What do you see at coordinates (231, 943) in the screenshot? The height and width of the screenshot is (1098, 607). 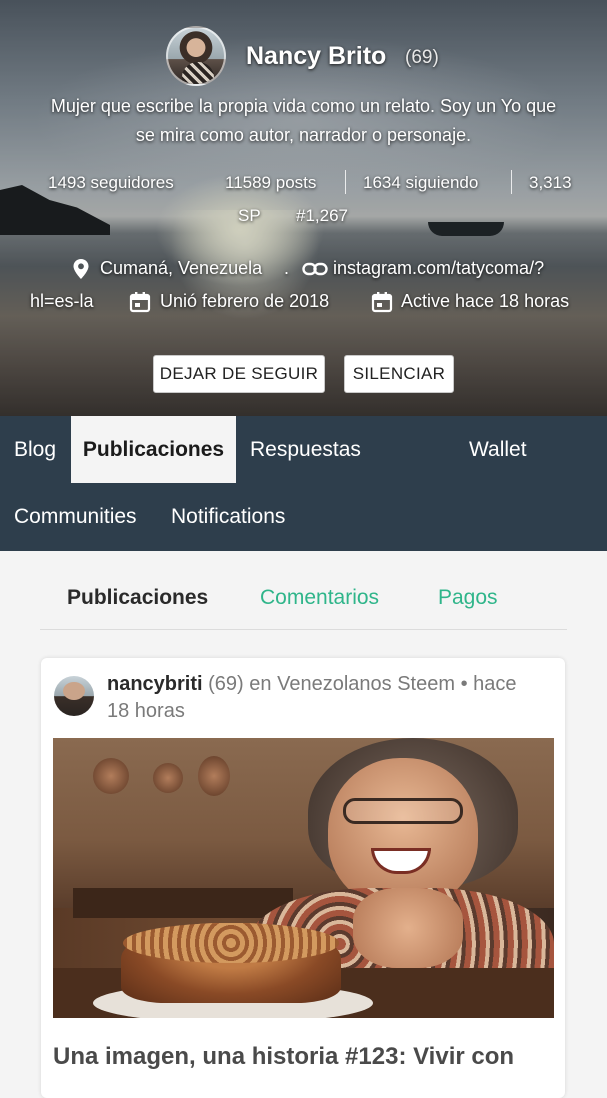 I see `image-cake-top` at bounding box center [231, 943].